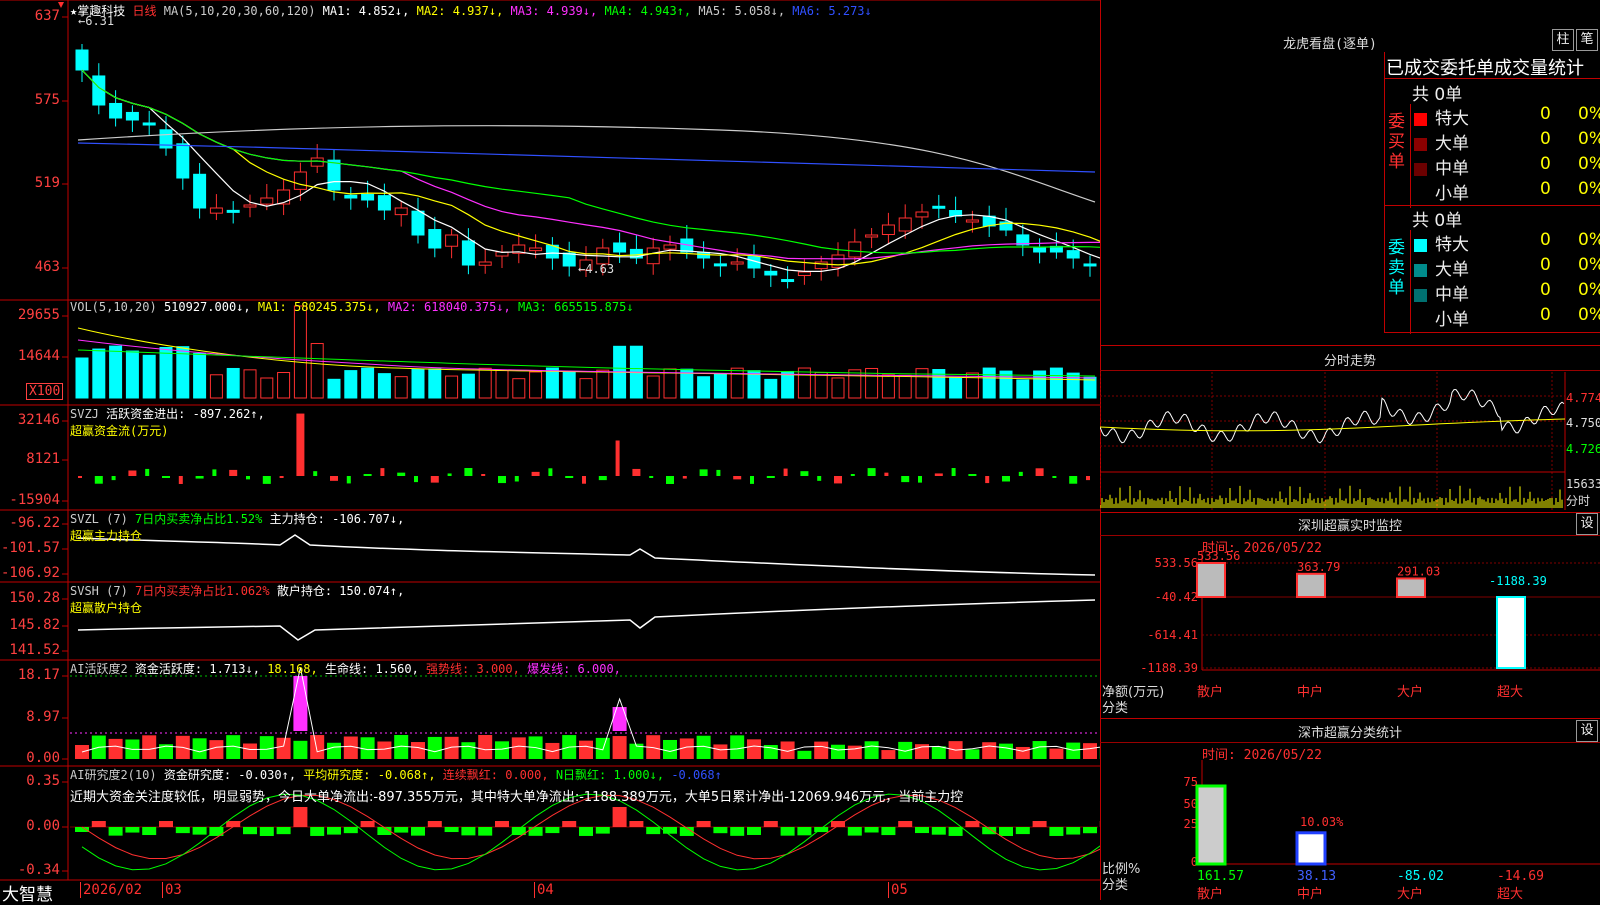 This screenshot has width=1600, height=905. I want to click on vol-unit-label: X100, so click(44, 391).